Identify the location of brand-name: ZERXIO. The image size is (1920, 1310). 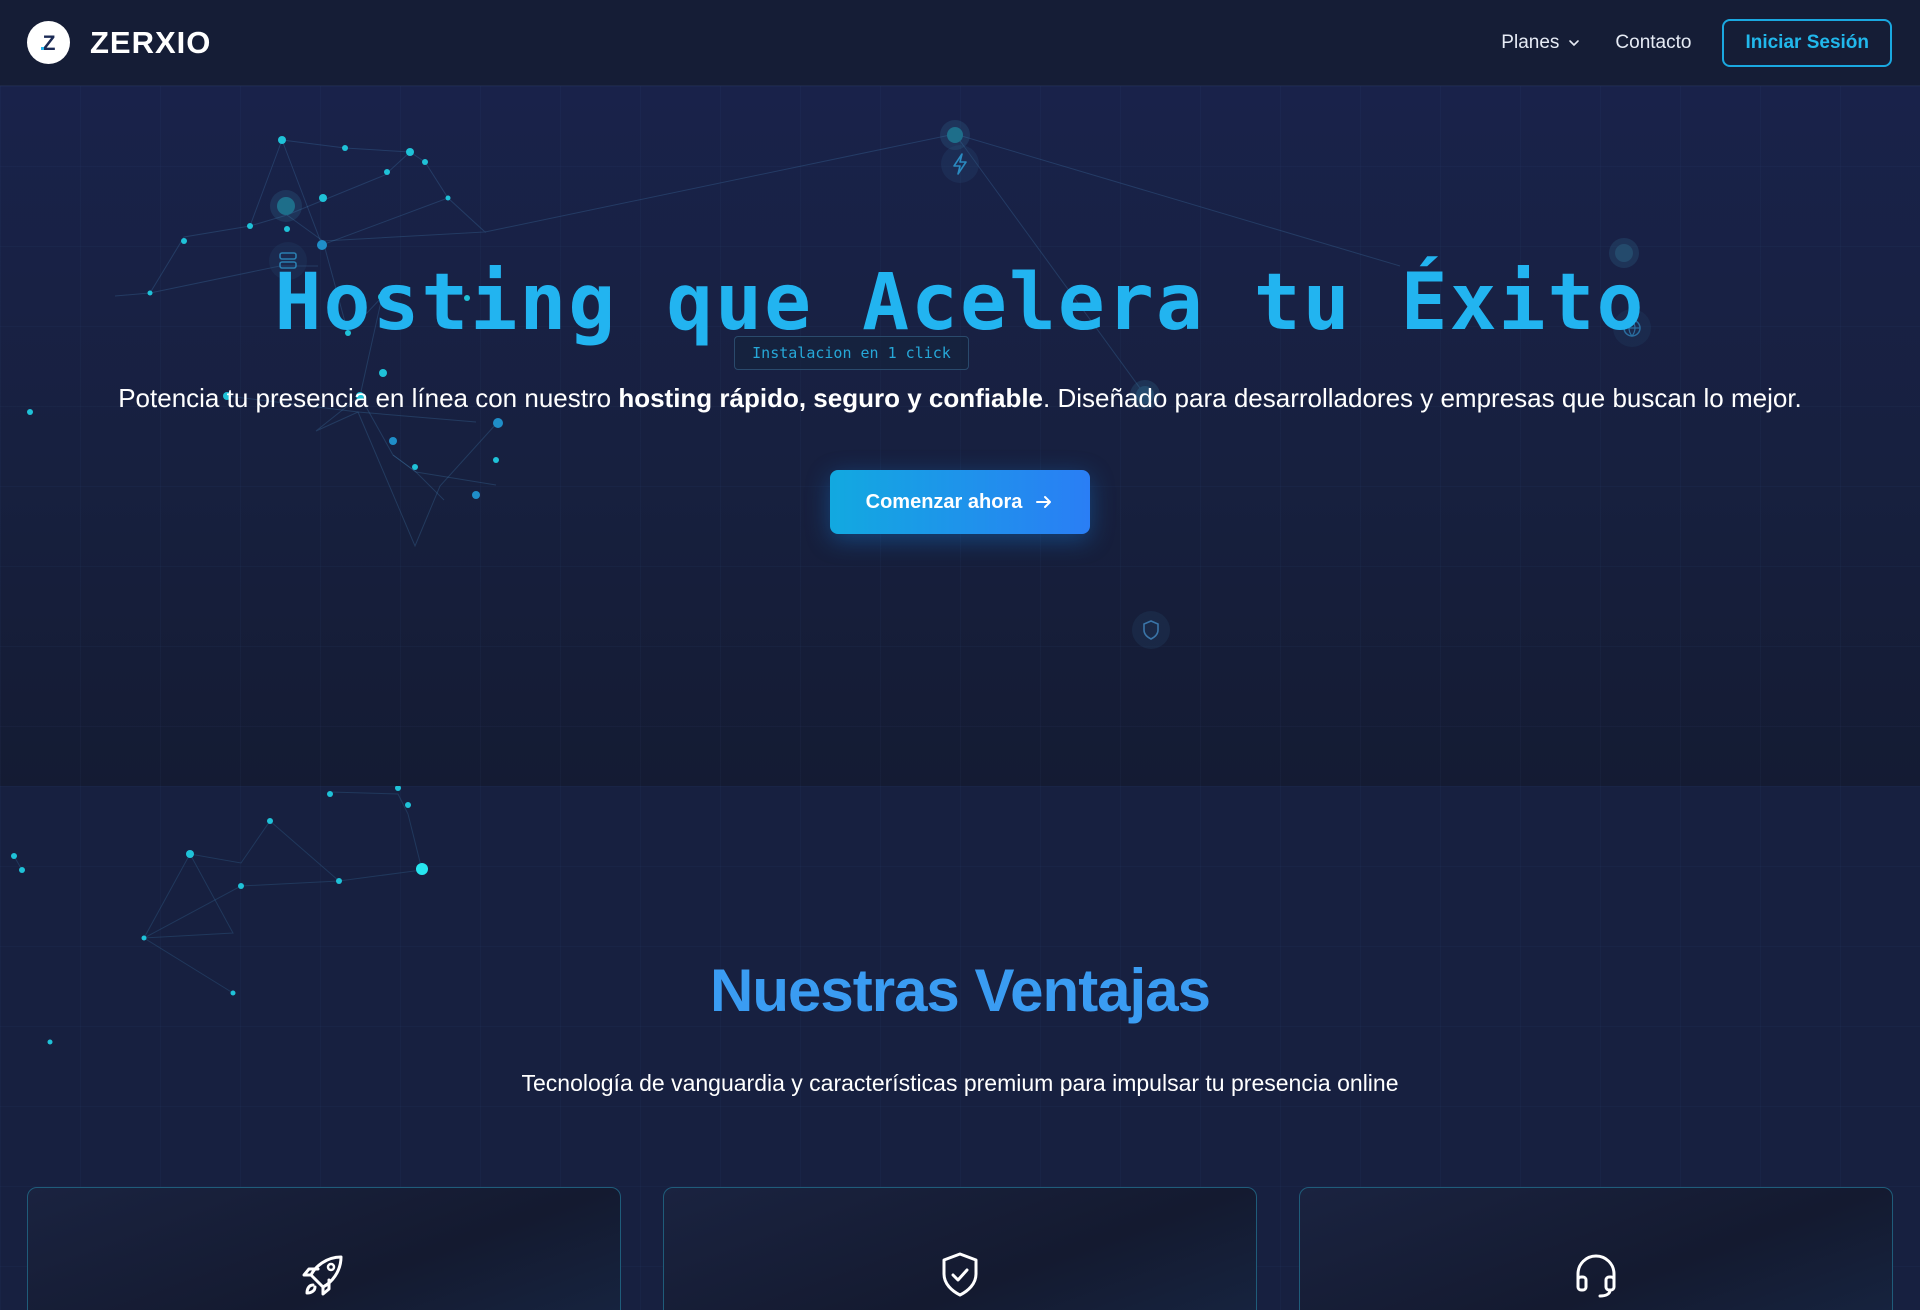
(151, 42).